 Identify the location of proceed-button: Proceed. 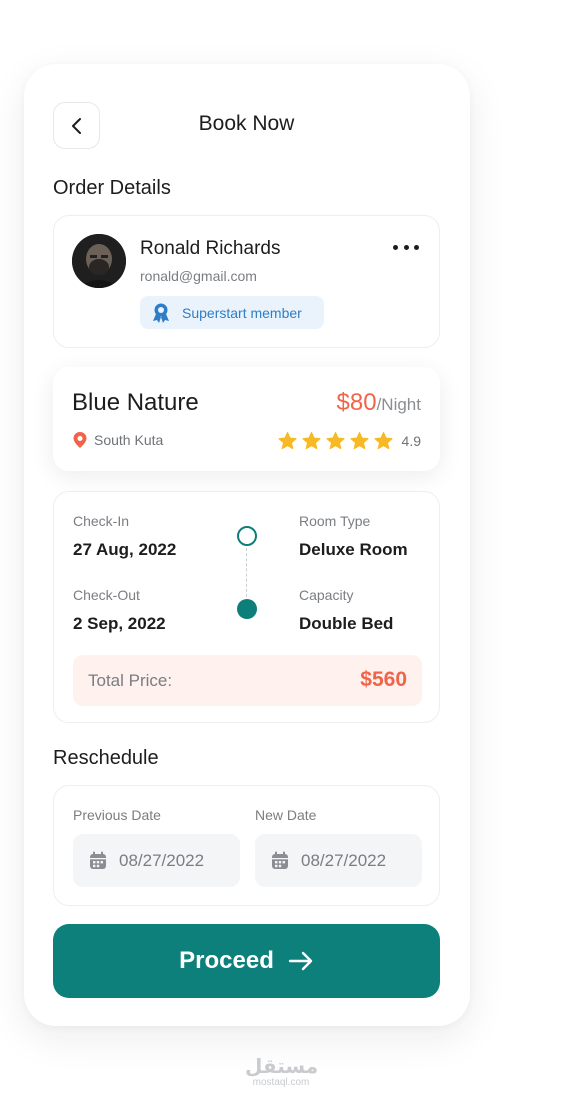
(246, 961).